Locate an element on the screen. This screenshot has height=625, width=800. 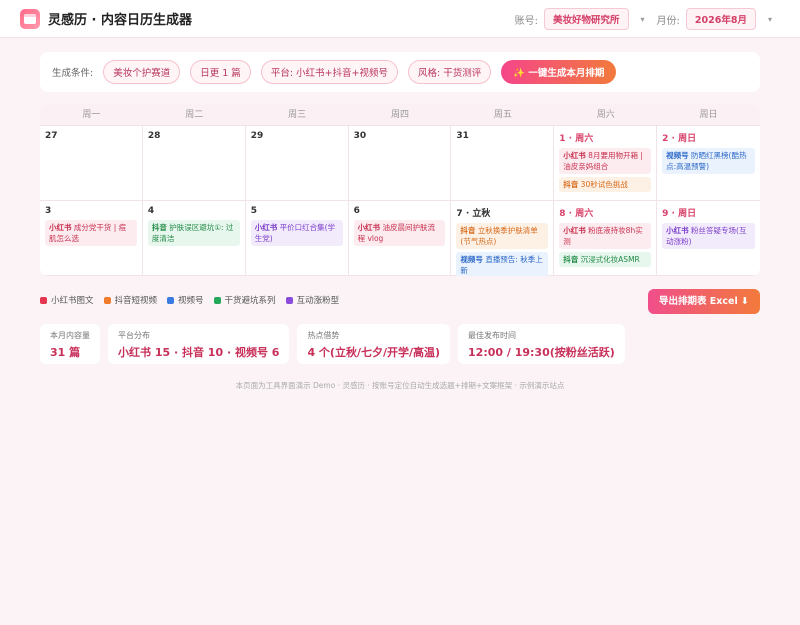
legend-item: 抖音短视频 is located at coordinates (130, 300).